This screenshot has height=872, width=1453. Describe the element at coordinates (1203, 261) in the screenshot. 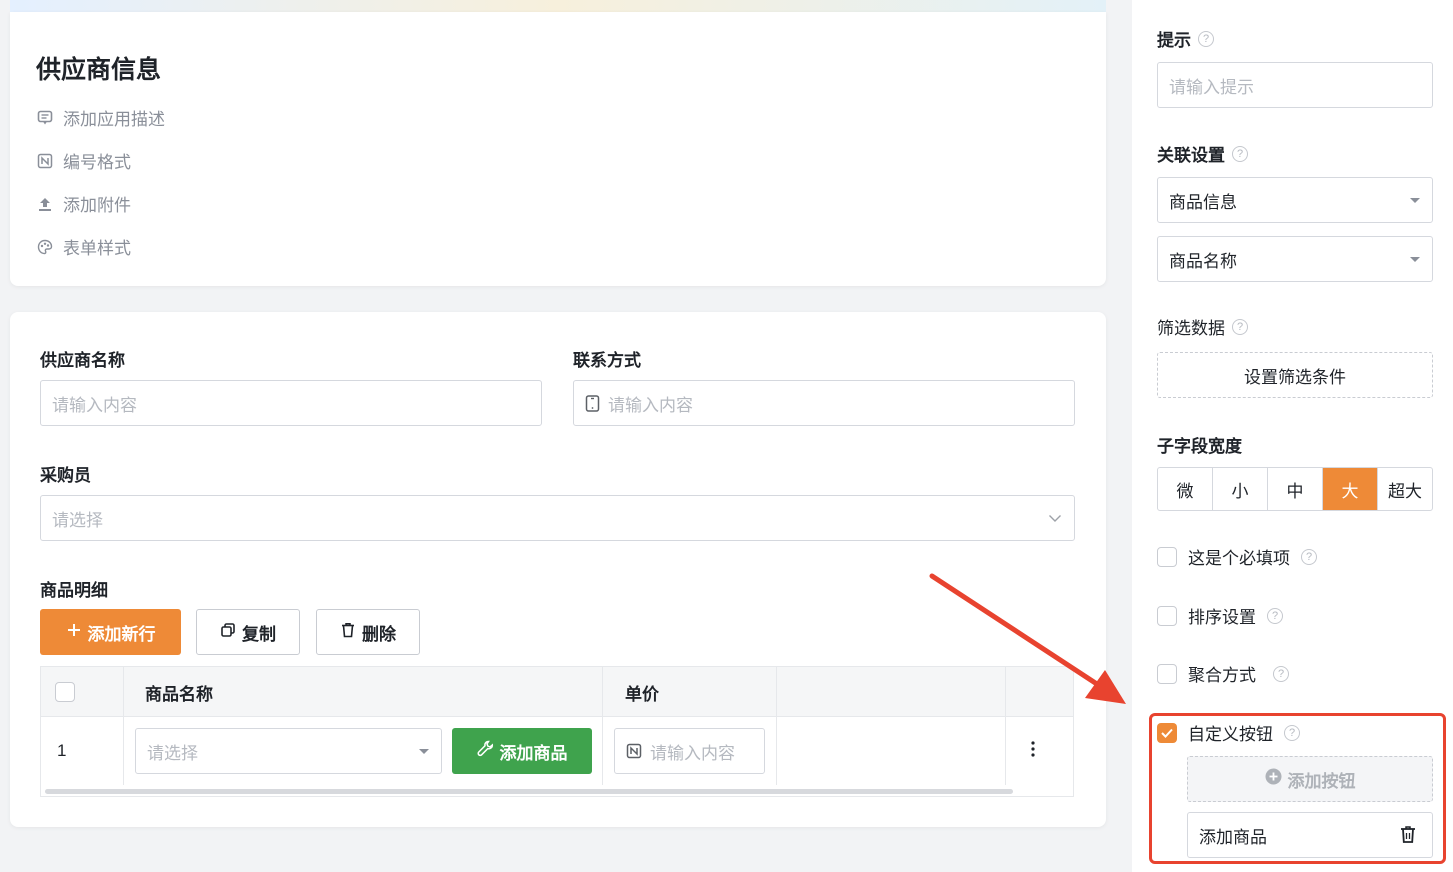

I see `relation-field-value: 商品名称` at that location.